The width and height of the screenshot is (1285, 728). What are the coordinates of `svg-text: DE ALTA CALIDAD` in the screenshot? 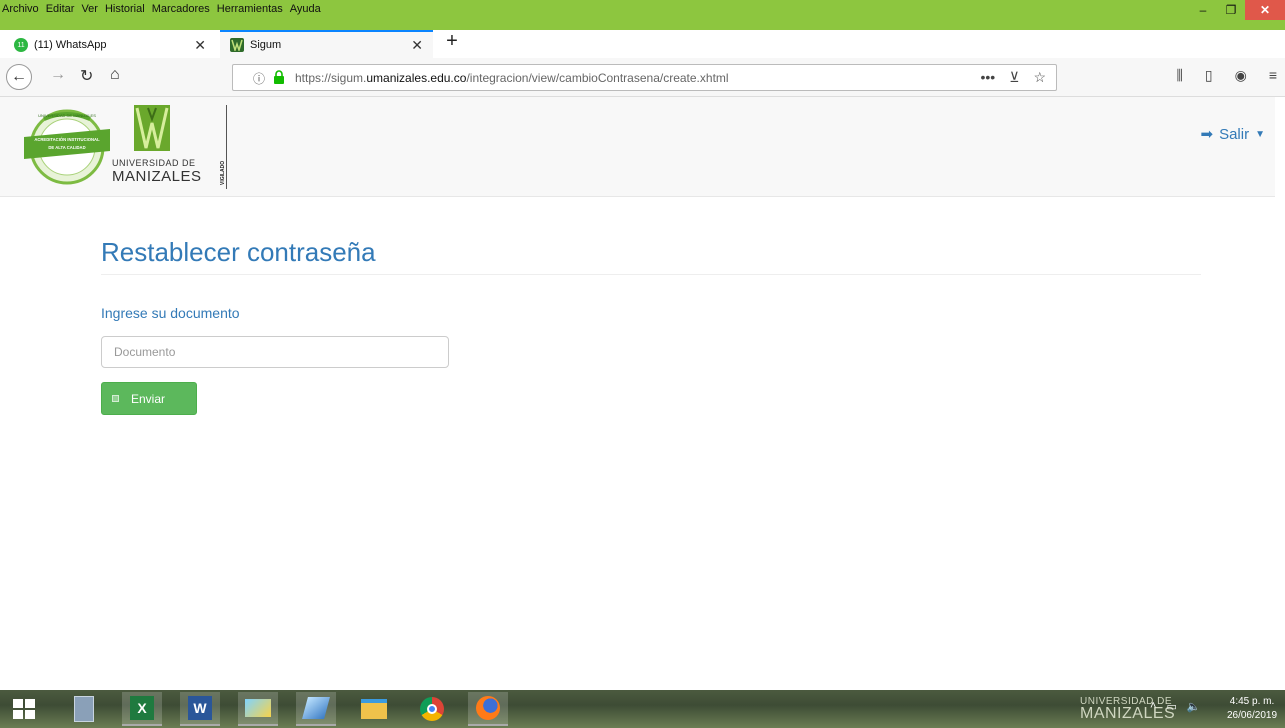 It's located at (66, 147).